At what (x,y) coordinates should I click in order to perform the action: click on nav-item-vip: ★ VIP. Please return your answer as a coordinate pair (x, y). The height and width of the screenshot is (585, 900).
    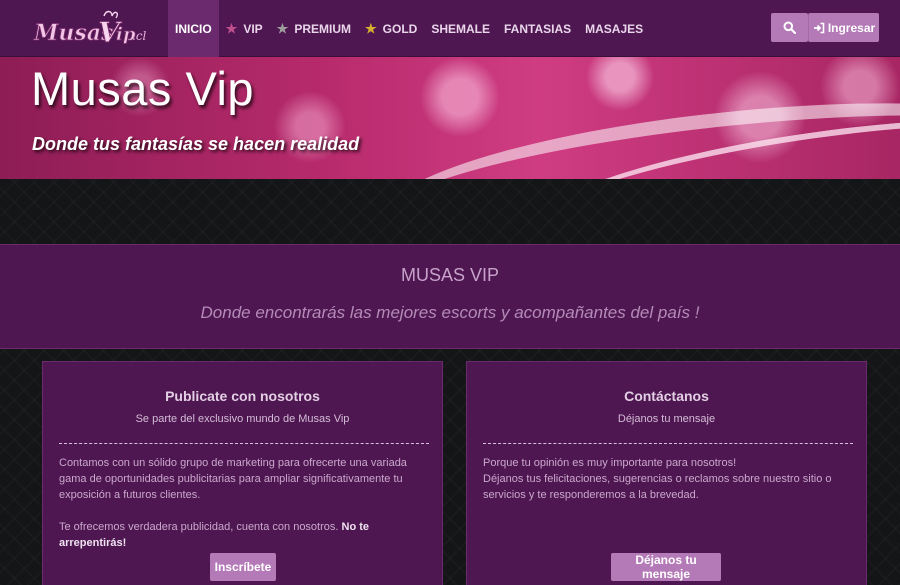
    Looking at the image, I should click on (244, 28).